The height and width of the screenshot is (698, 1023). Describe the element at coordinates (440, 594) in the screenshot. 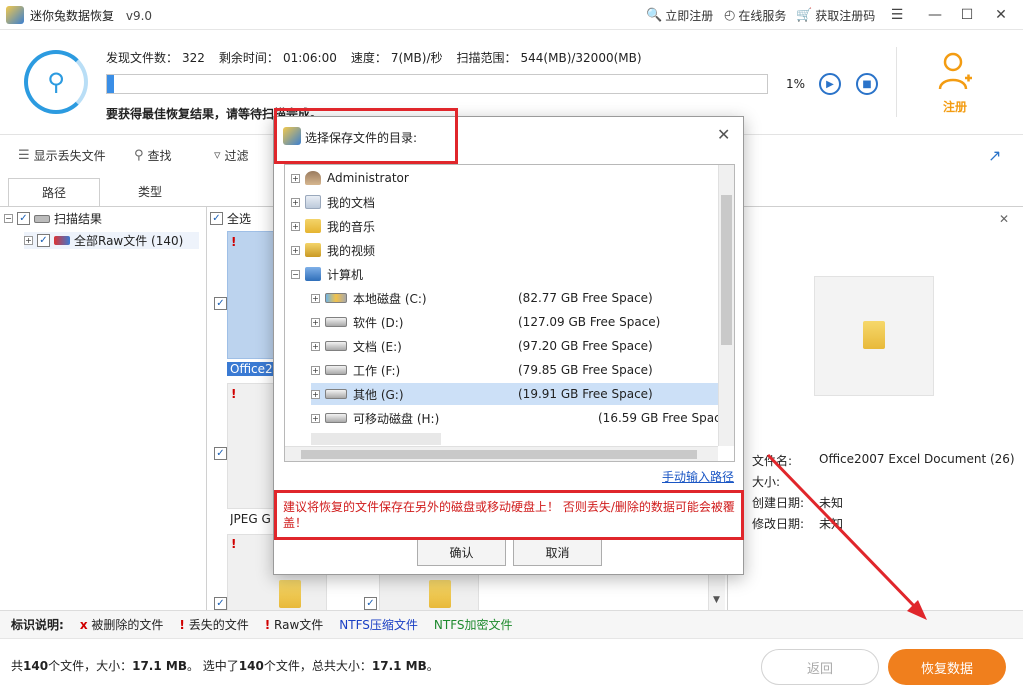

I see `folder-icon` at that location.